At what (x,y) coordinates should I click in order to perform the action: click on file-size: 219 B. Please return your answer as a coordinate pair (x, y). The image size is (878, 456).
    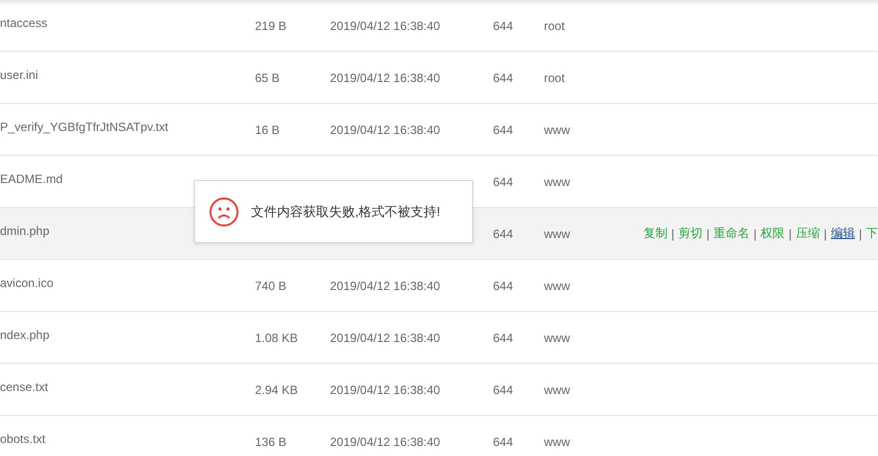
    Looking at the image, I should click on (270, 25).